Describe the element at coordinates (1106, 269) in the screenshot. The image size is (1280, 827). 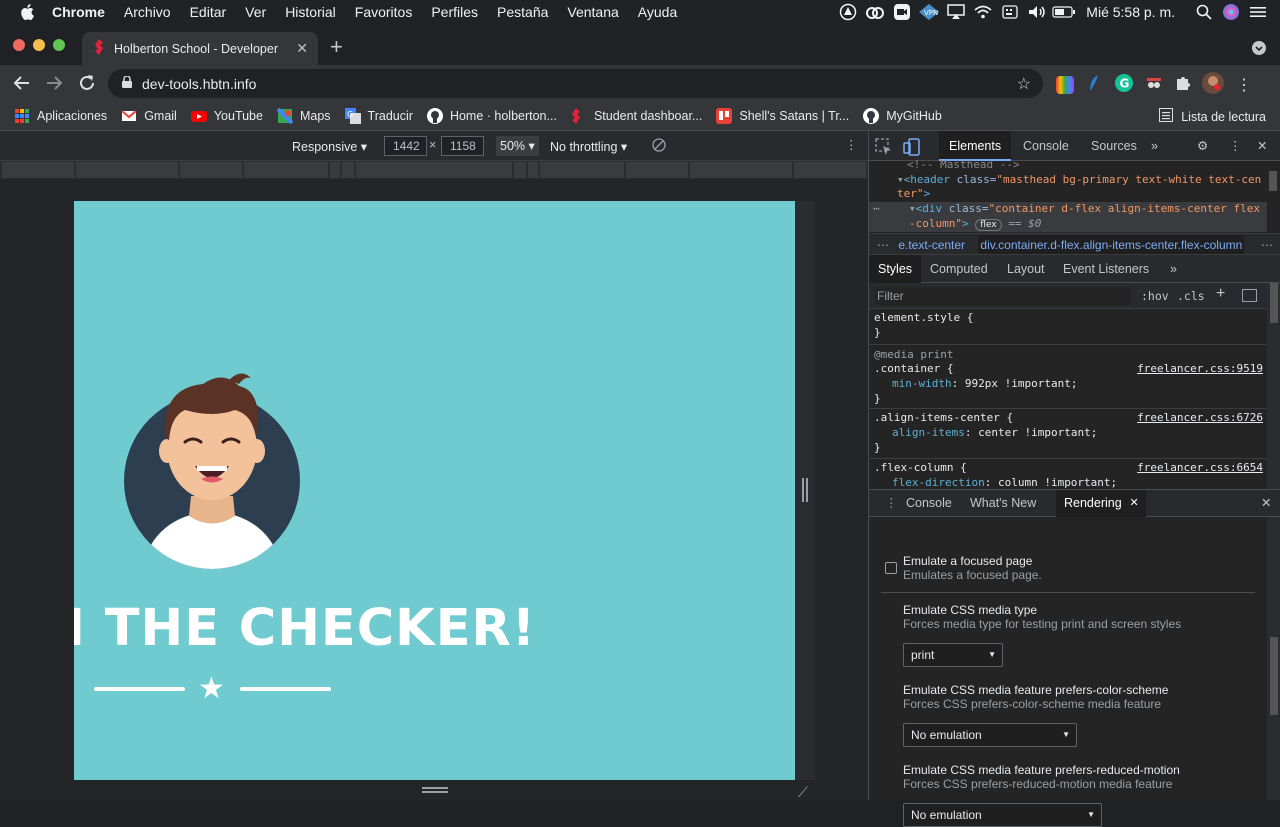
I see `tab-event-listeners: Event Listeners` at that location.